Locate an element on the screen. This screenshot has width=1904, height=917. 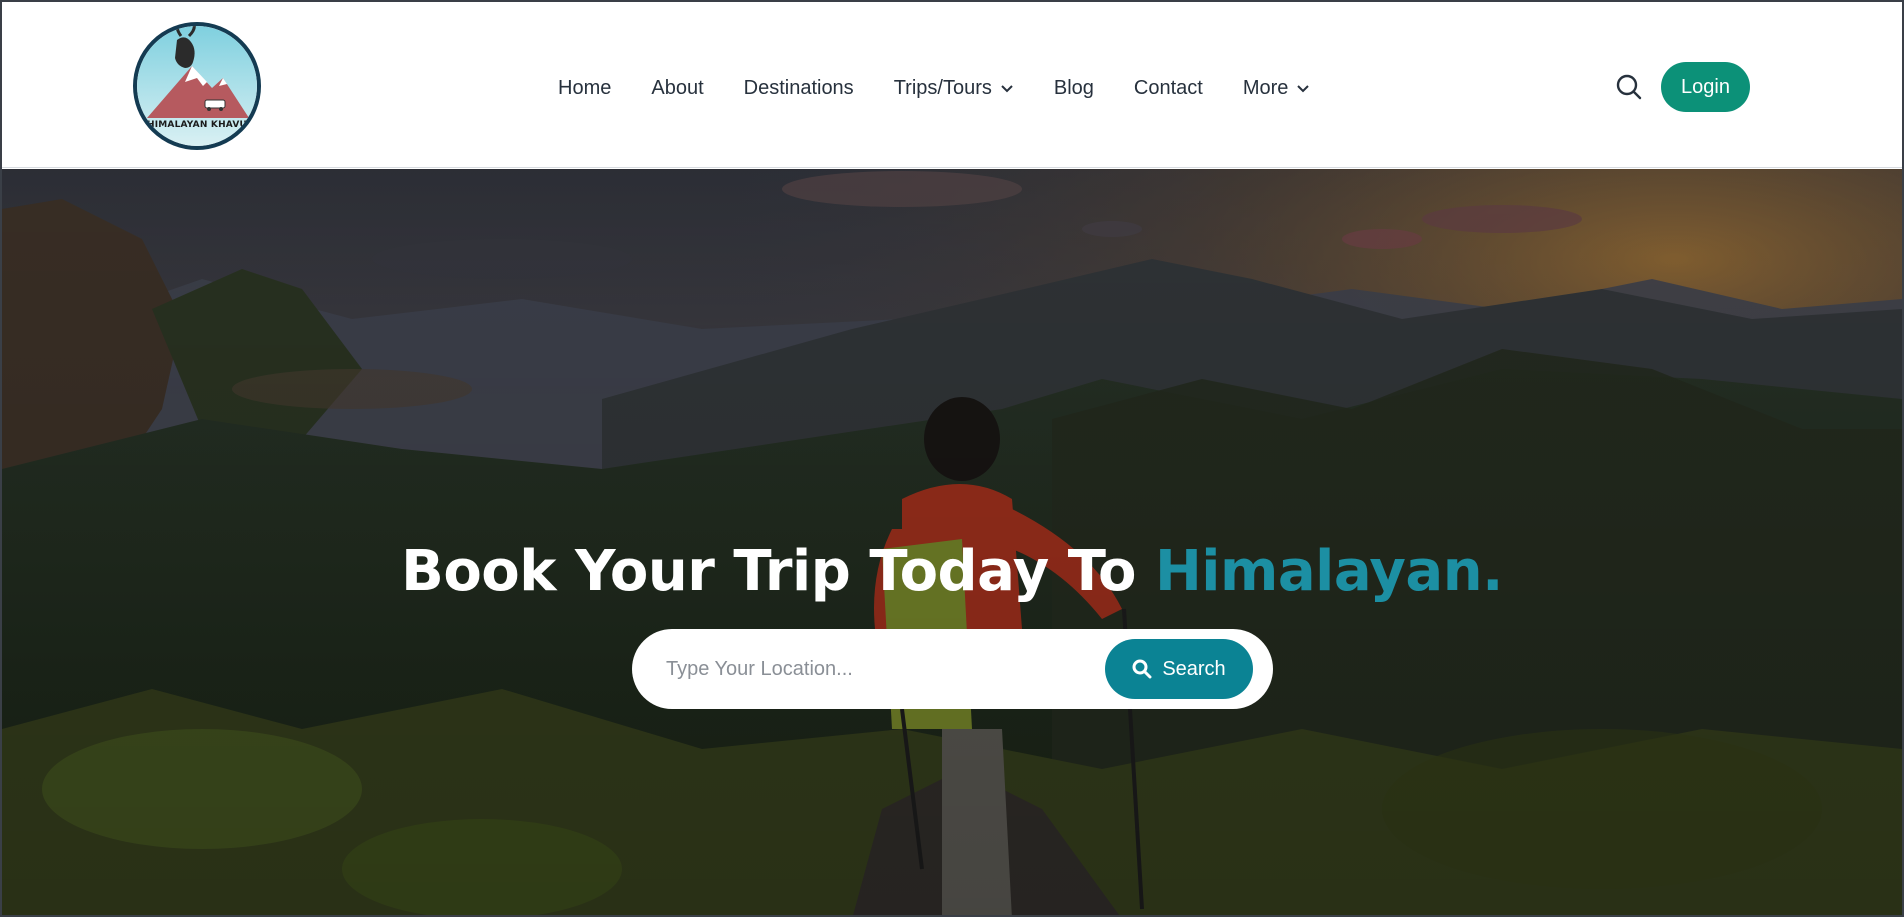
nav-item-label: Trips/Tours is located at coordinates (942, 87).